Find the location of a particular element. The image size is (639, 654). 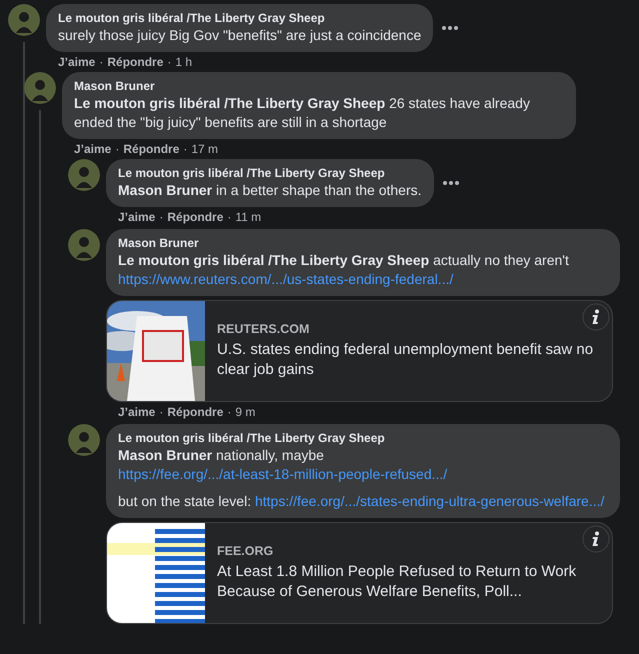

timestamp: 17 m is located at coordinates (204, 149).